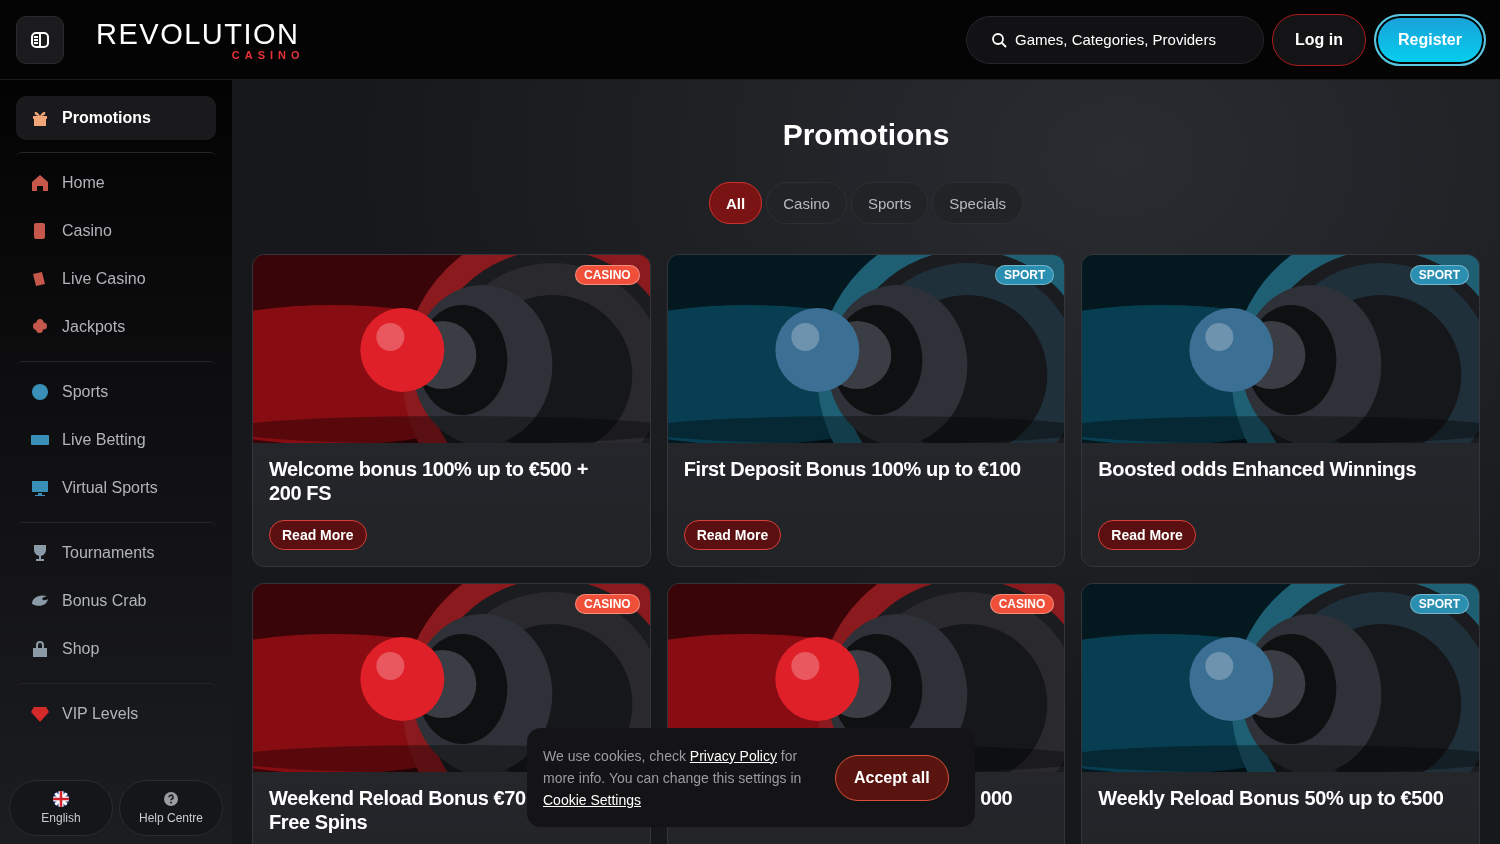  What do you see at coordinates (116, 327) in the screenshot?
I see `sidebar-item: Jackpots` at bounding box center [116, 327].